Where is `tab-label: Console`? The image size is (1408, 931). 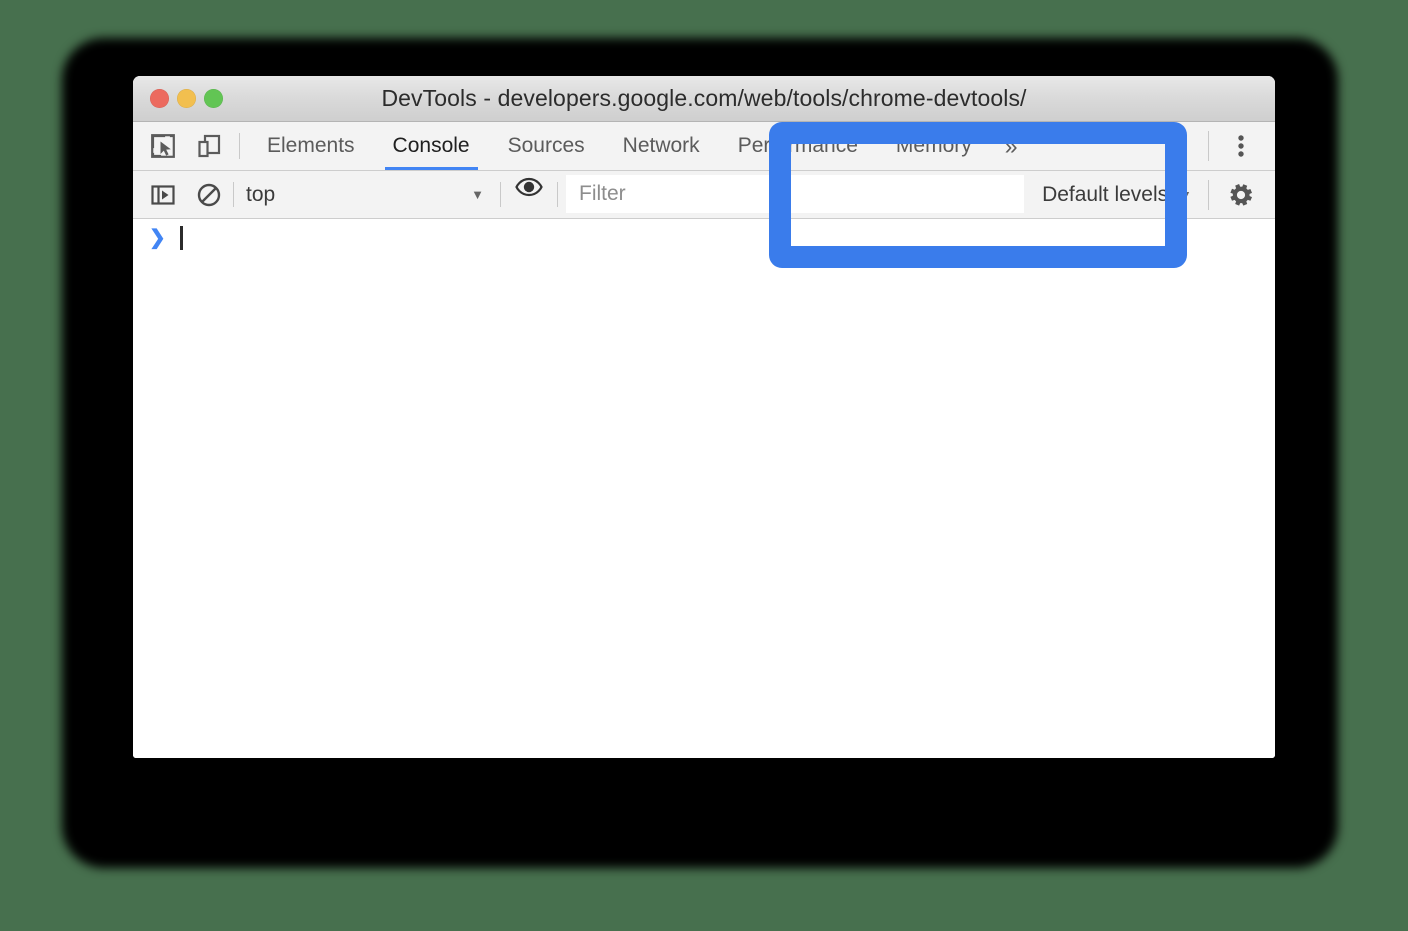
tab-label: Console is located at coordinates (431, 145).